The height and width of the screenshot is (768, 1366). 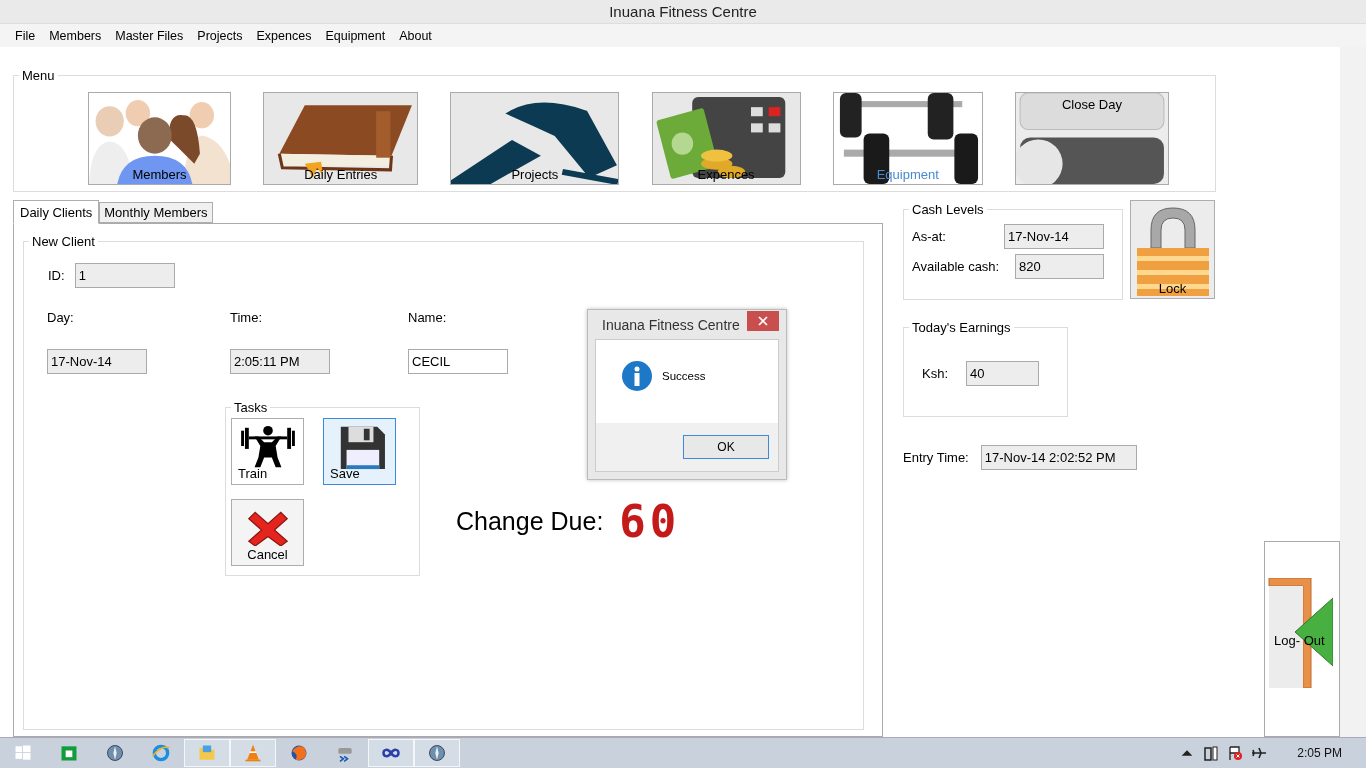 What do you see at coordinates (936, 457) in the screenshot?
I see `field-label: Entry Time:` at bounding box center [936, 457].